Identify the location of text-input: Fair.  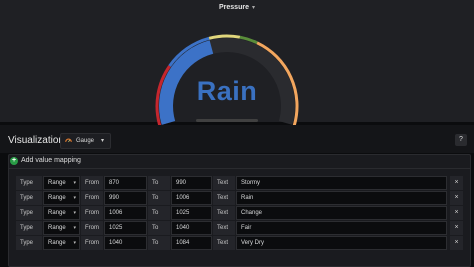
(341, 228).